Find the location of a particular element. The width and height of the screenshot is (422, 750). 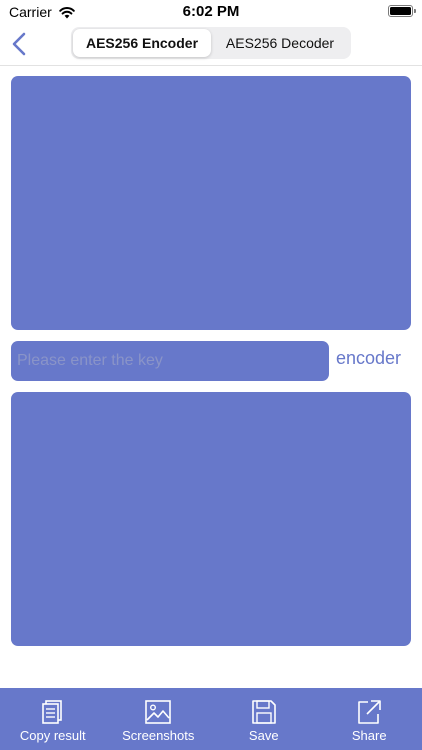

image-icon is located at coordinates (158, 712).